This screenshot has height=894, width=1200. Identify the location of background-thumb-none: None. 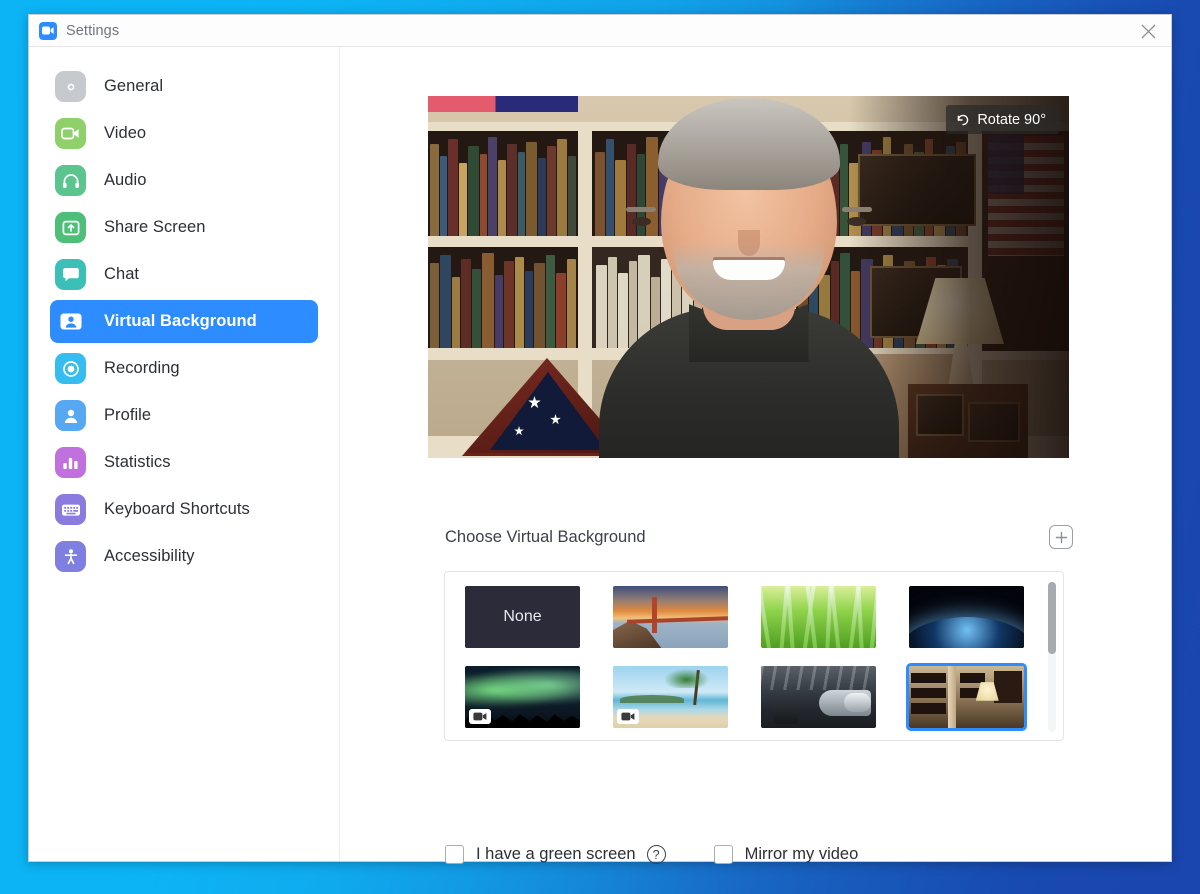
(522, 617).